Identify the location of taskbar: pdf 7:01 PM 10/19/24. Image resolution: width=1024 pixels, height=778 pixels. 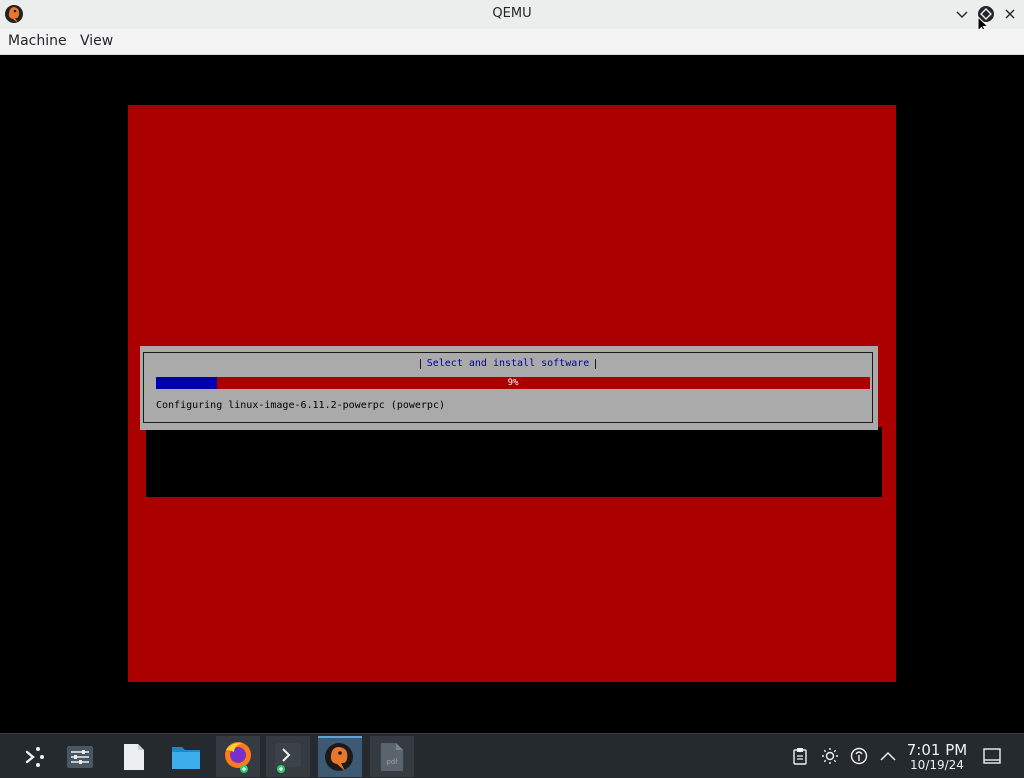
(512, 755).